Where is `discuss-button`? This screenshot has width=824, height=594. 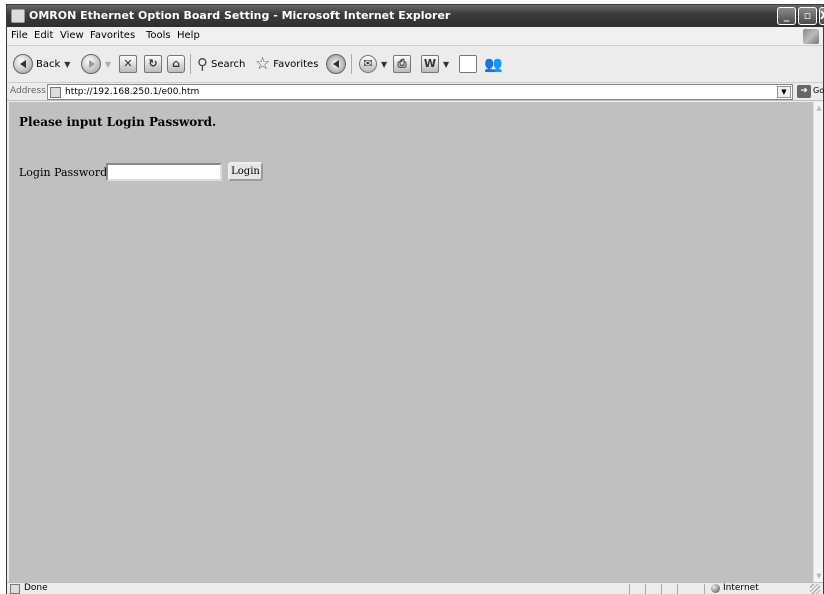
discuss-button is located at coordinates (468, 64).